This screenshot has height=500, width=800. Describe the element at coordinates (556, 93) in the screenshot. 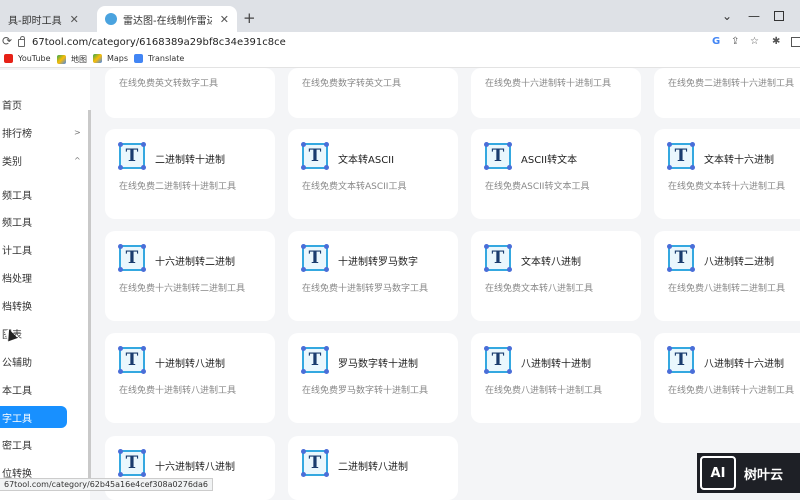

I see `tool-card-partial: 在线免费十六进制转十进制工具` at that location.